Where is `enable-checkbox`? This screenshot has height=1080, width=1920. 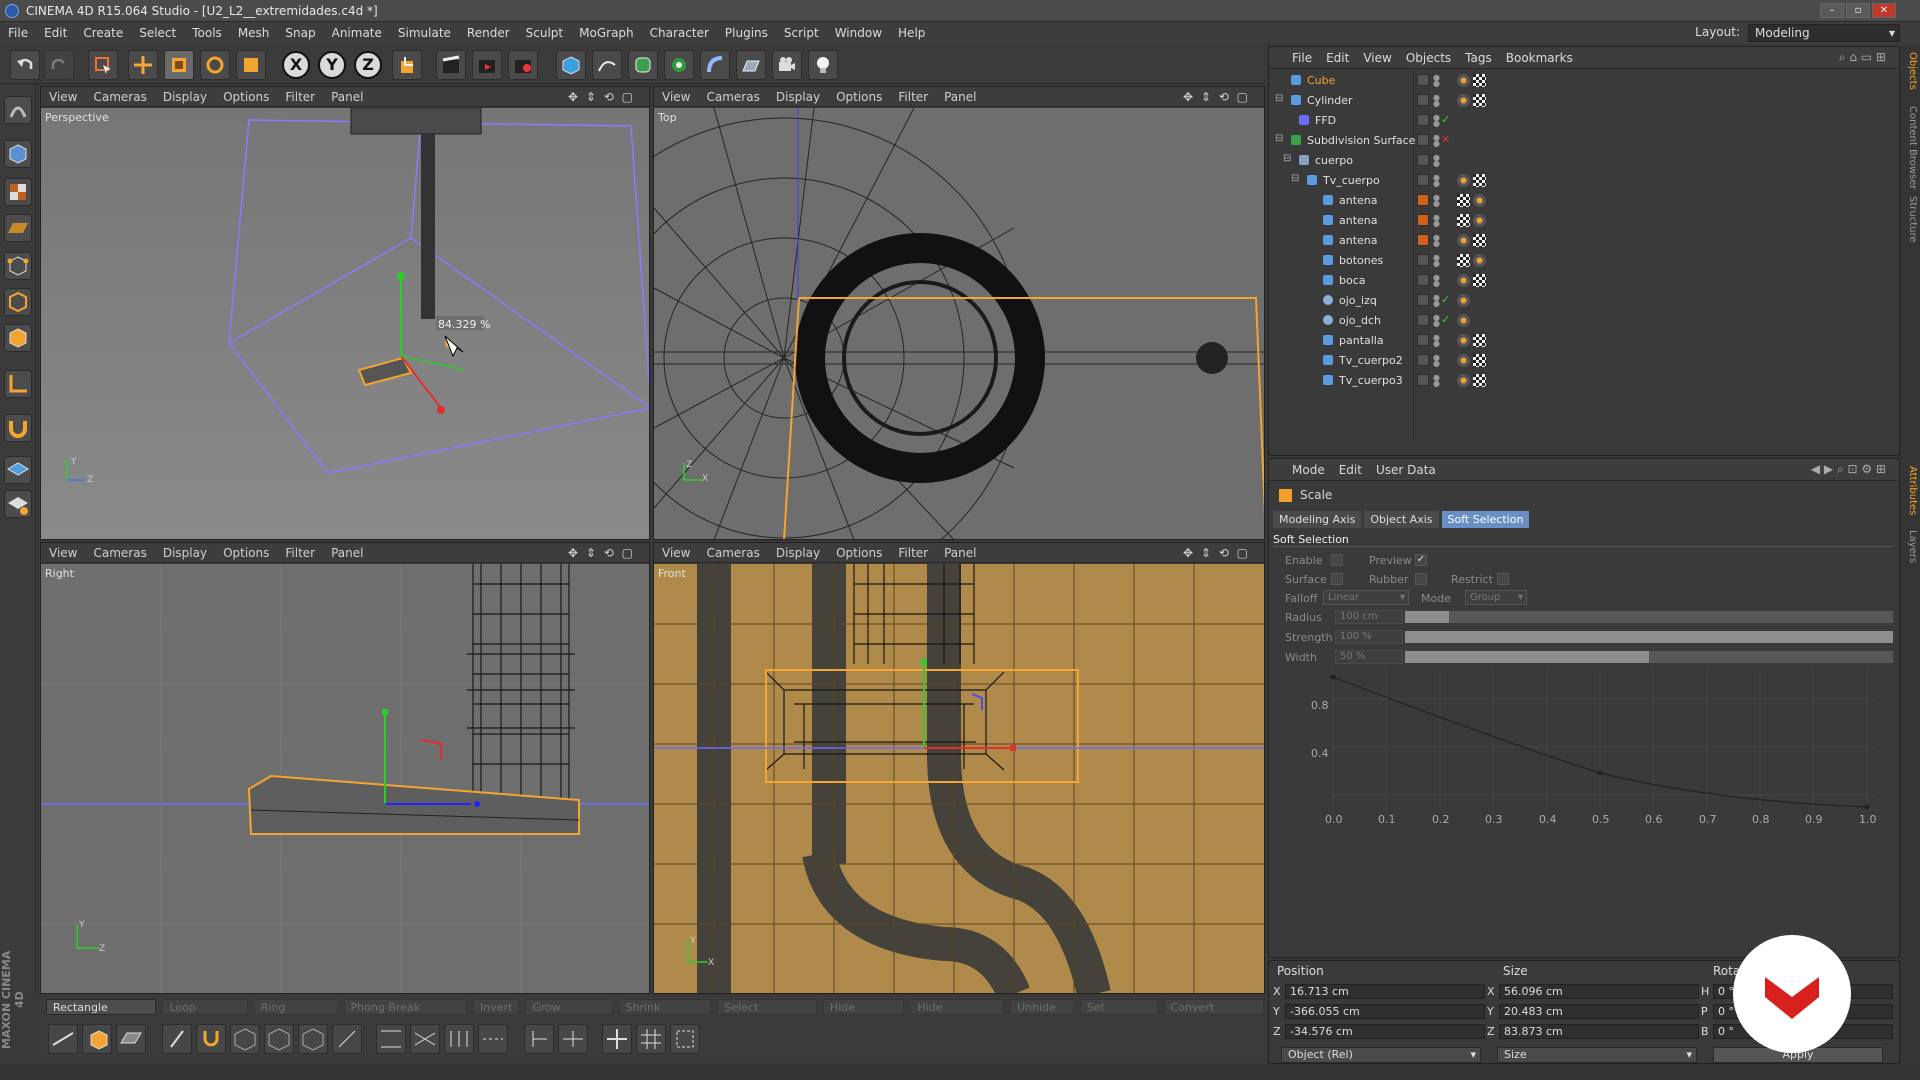
enable-checkbox is located at coordinates (1337, 560).